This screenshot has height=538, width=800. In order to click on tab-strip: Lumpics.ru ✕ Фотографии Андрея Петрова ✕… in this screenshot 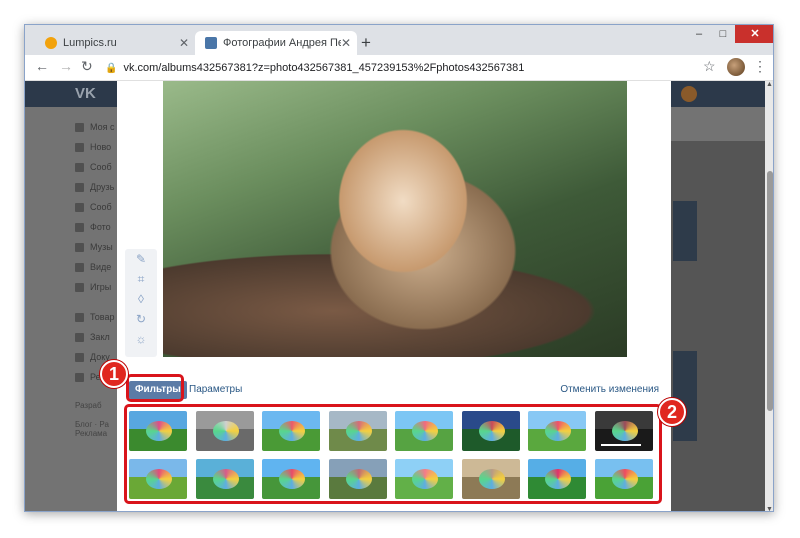, I will do `click(399, 40)`.